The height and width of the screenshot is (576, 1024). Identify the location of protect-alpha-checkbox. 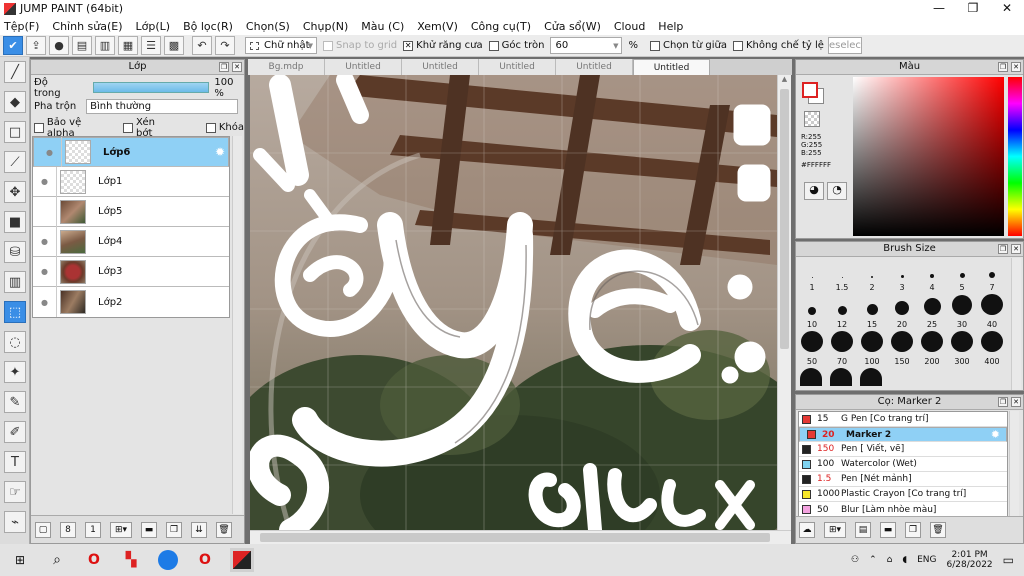
(39, 127).